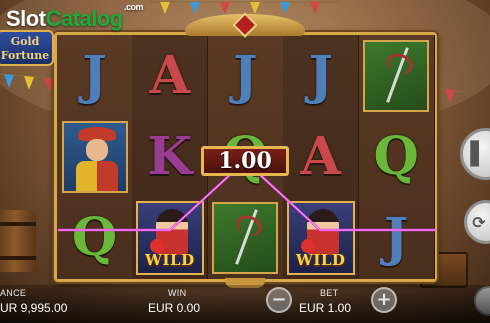 The height and width of the screenshot is (323, 490). What do you see at coordinates (134, 7) in the screenshot?
I see `watermark-suffix: .com` at bounding box center [134, 7].